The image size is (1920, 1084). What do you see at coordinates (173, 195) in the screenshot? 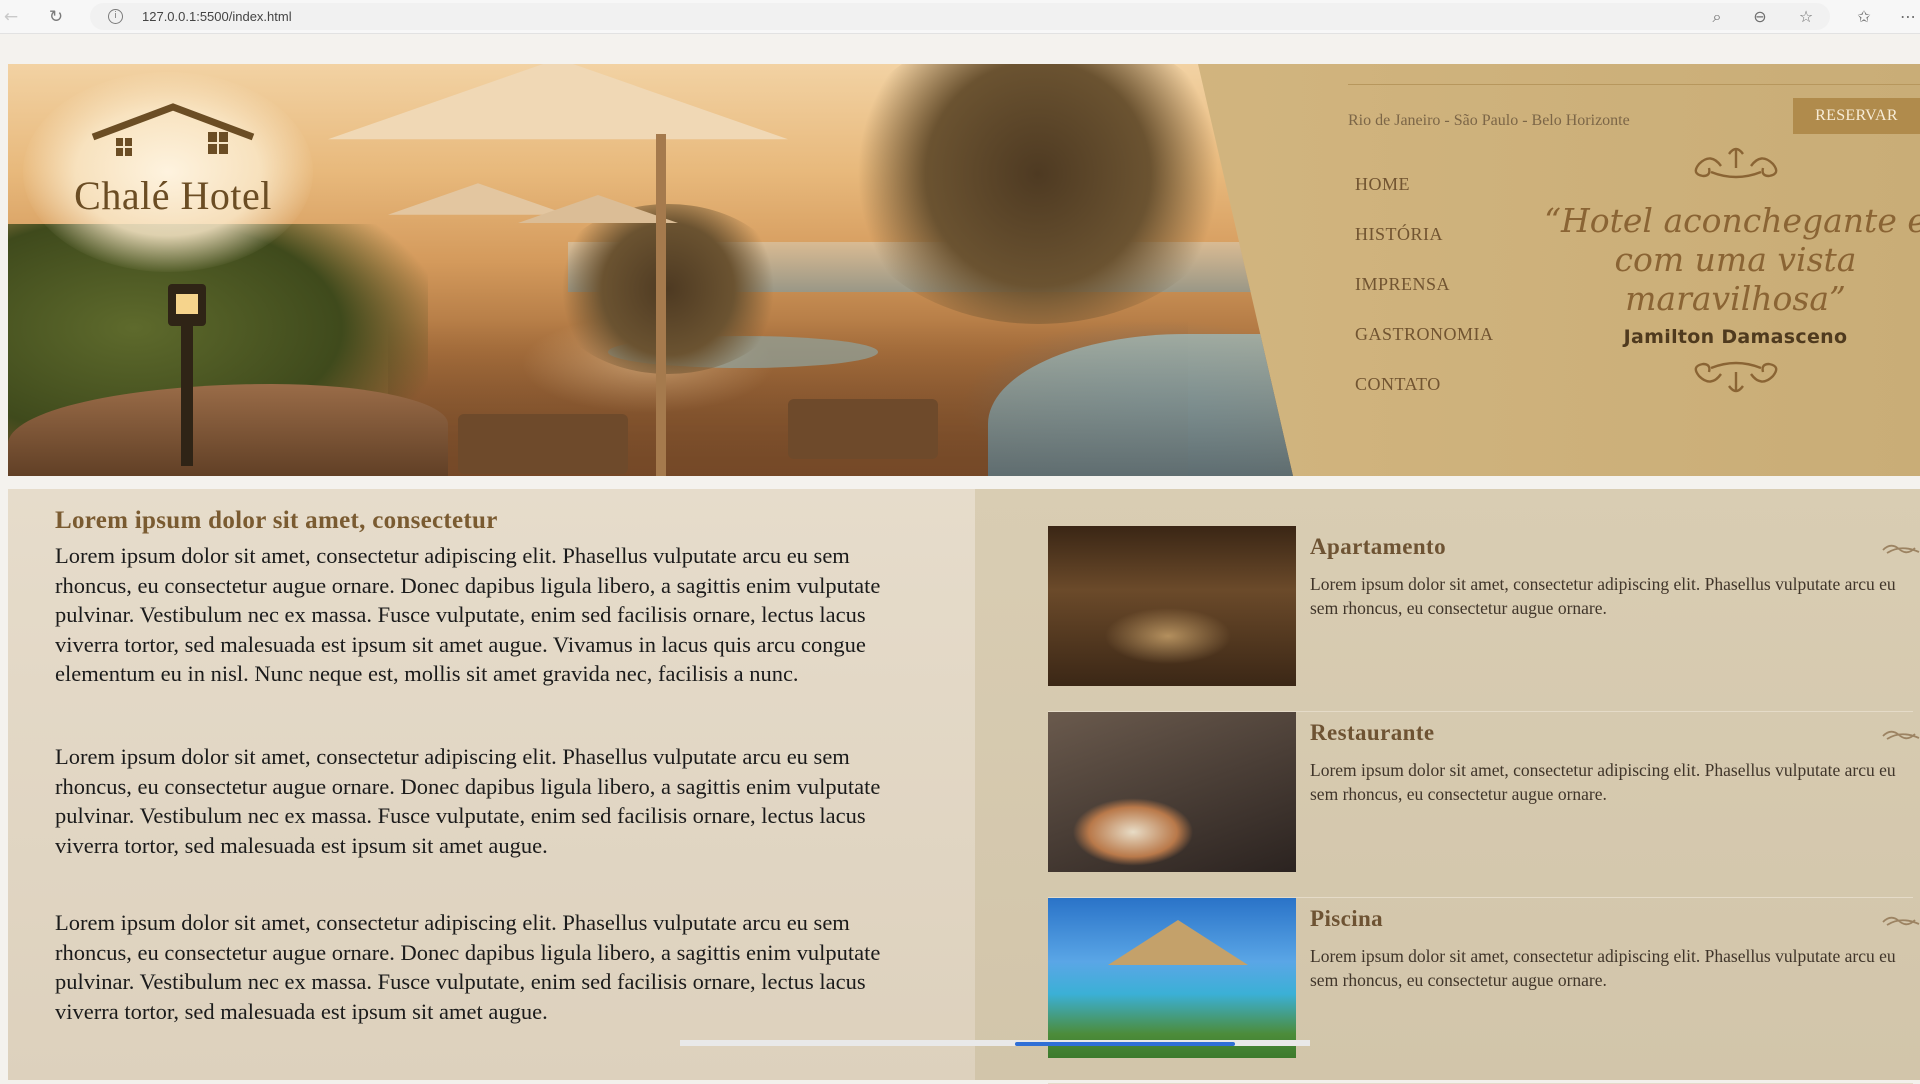
I see `logo-text: Chalé Hotel` at bounding box center [173, 195].